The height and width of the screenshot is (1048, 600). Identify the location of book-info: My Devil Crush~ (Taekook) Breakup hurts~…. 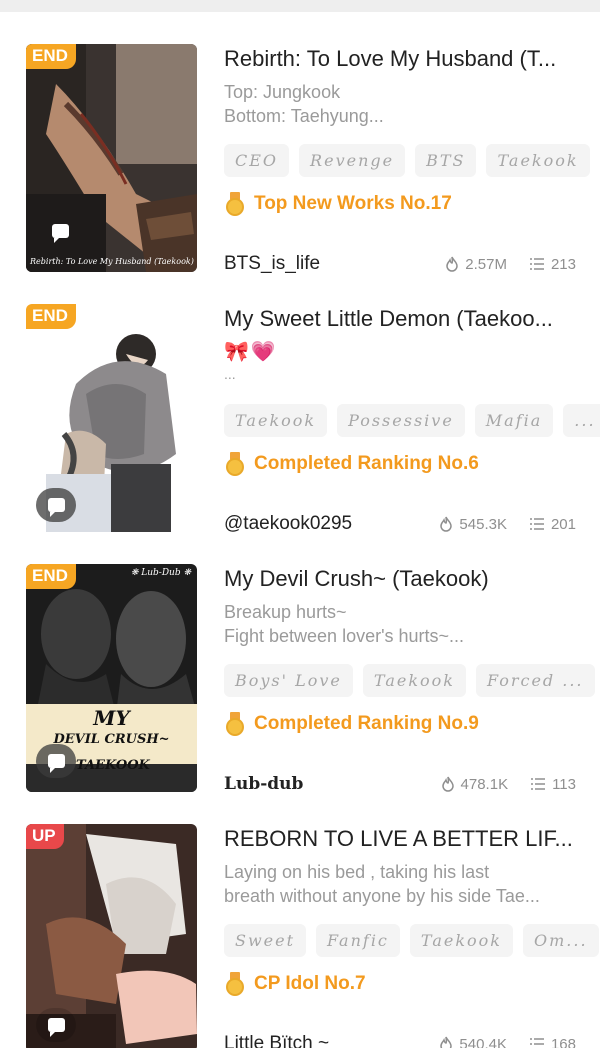
(409, 679).